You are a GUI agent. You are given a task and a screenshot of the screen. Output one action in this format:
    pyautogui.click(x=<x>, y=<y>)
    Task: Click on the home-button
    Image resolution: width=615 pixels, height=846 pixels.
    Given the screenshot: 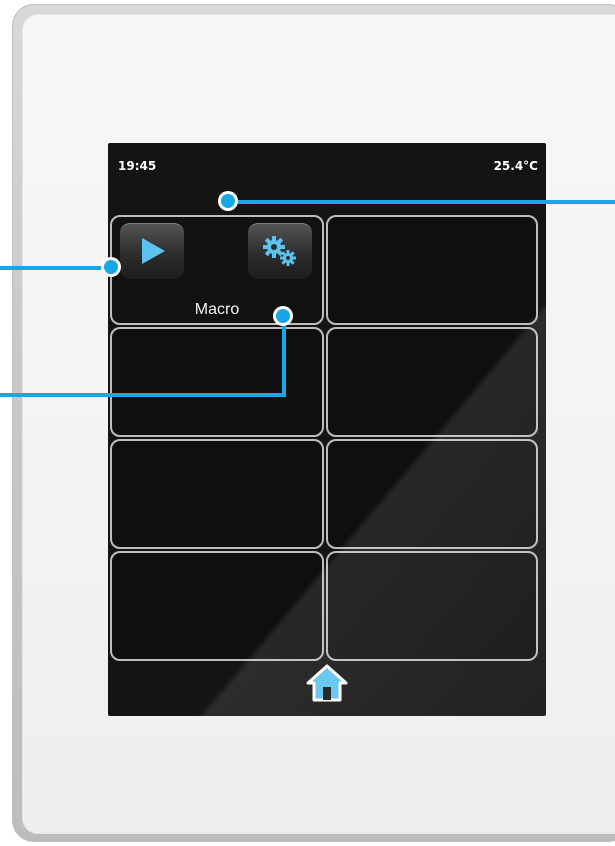 What is the action you would take?
    pyautogui.click(x=327, y=683)
    